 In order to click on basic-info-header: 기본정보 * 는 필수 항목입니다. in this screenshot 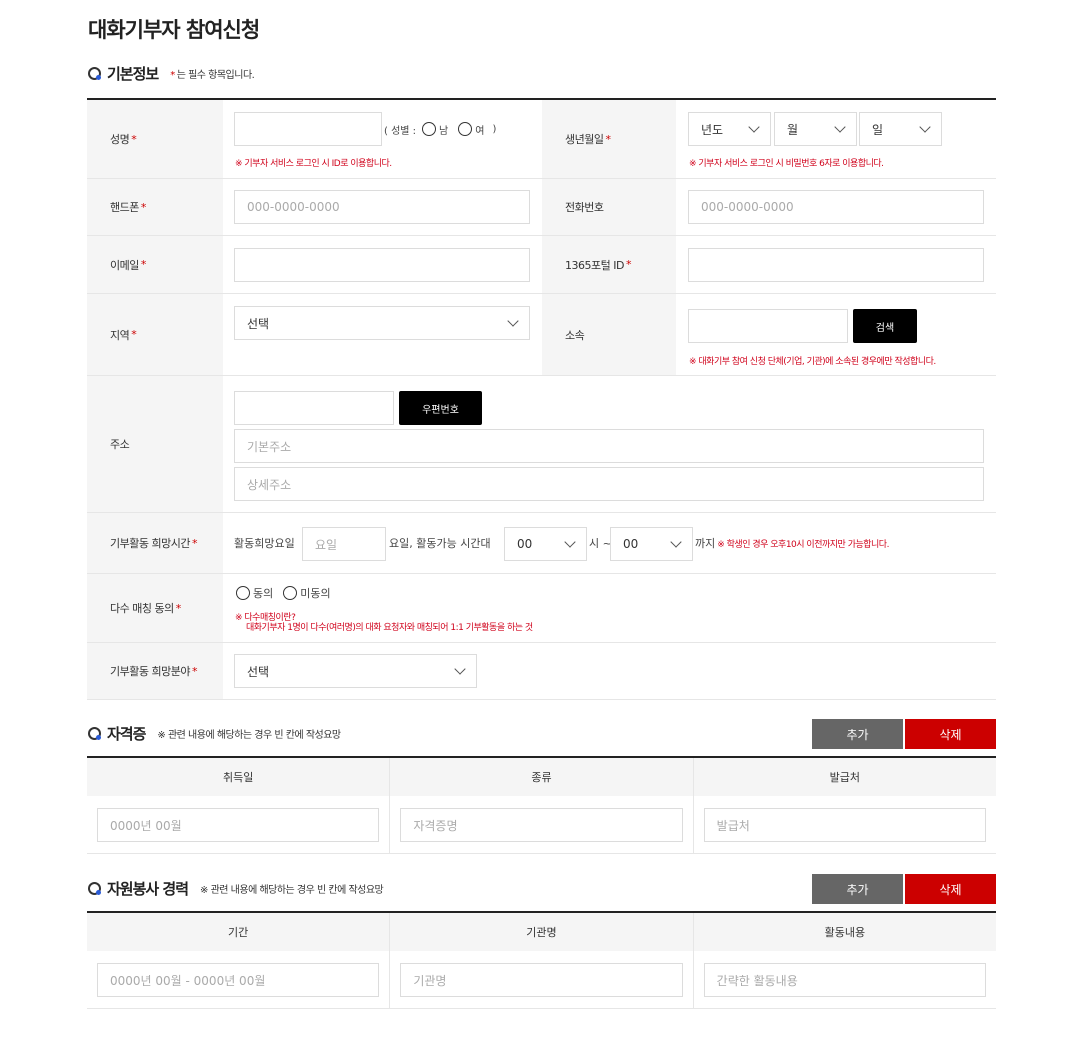, I will do `click(171, 73)`.